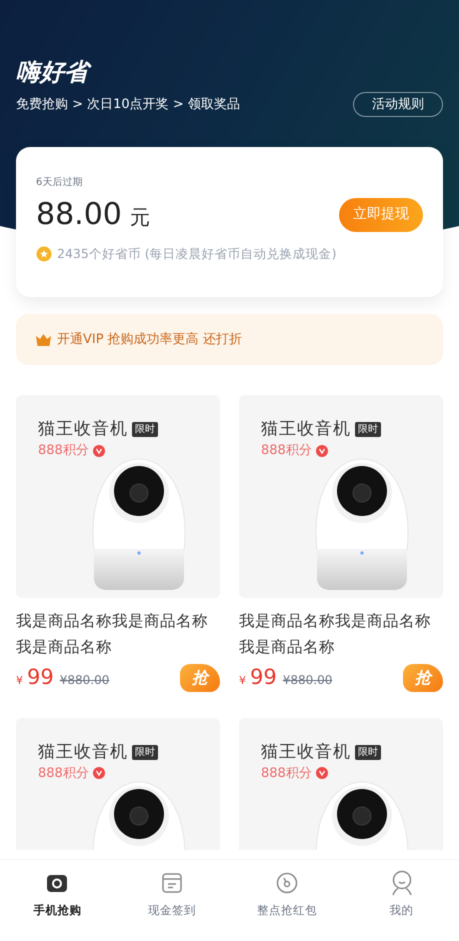 The width and height of the screenshot is (459, 941). Describe the element at coordinates (287, 883) in the screenshot. I see `dial-icon` at that location.